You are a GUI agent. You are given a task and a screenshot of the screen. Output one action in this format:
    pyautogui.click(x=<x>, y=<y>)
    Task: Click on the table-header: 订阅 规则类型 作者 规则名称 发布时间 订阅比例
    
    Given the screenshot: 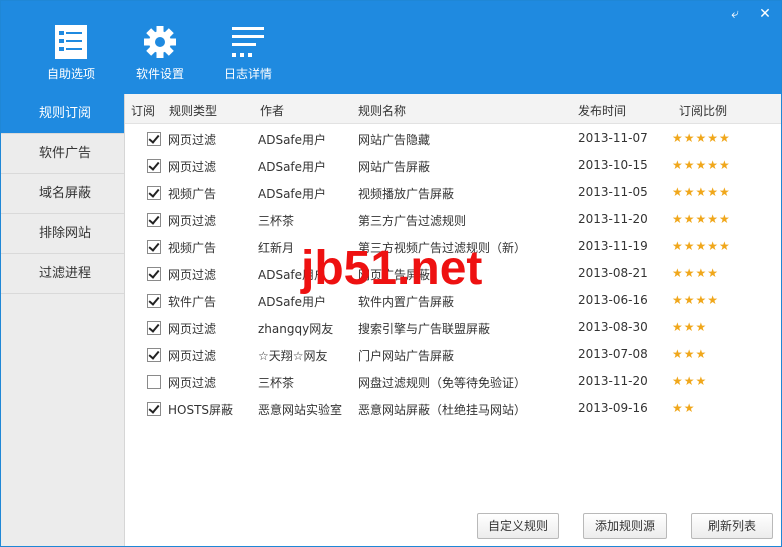 What is the action you would take?
    pyautogui.click(x=453, y=109)
    